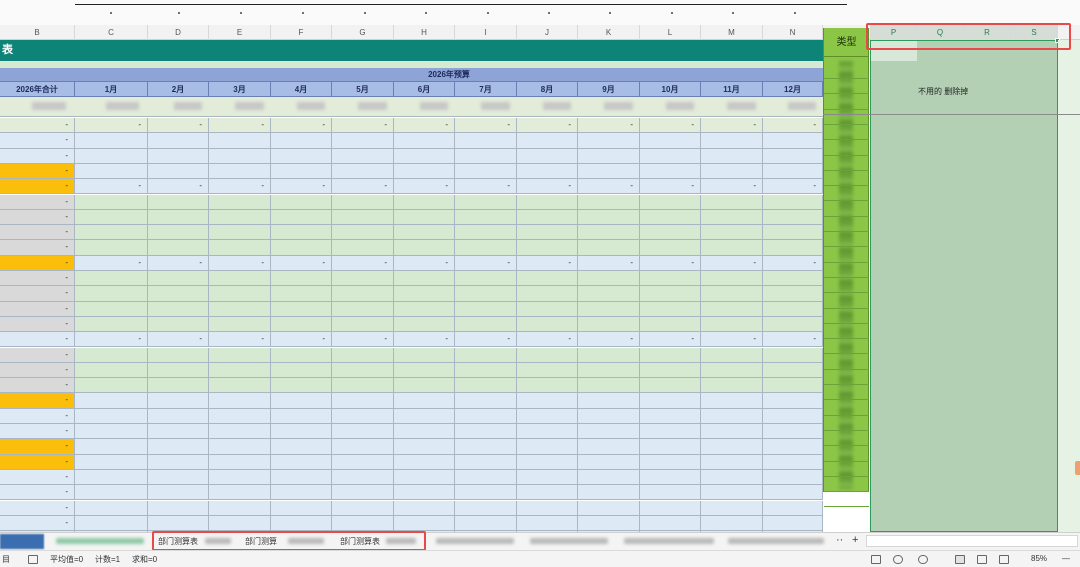  Describe the element at coordinates (547, 32) in the screenshot. I see `column-header-j: J` at that location.